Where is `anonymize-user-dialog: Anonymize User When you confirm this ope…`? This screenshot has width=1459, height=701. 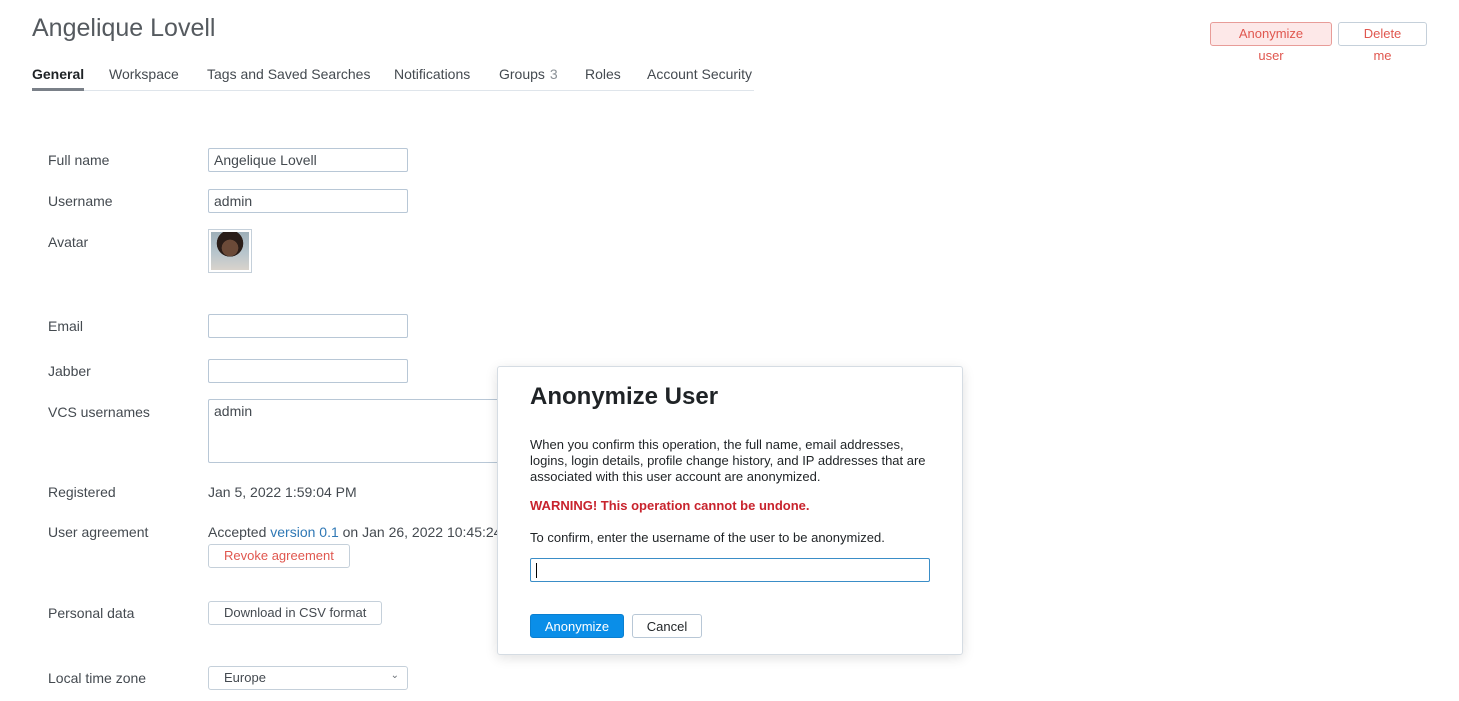
anonymize-user-dialog: Anonymize User When you confirm this ope… is located at coordinates (730, 510).